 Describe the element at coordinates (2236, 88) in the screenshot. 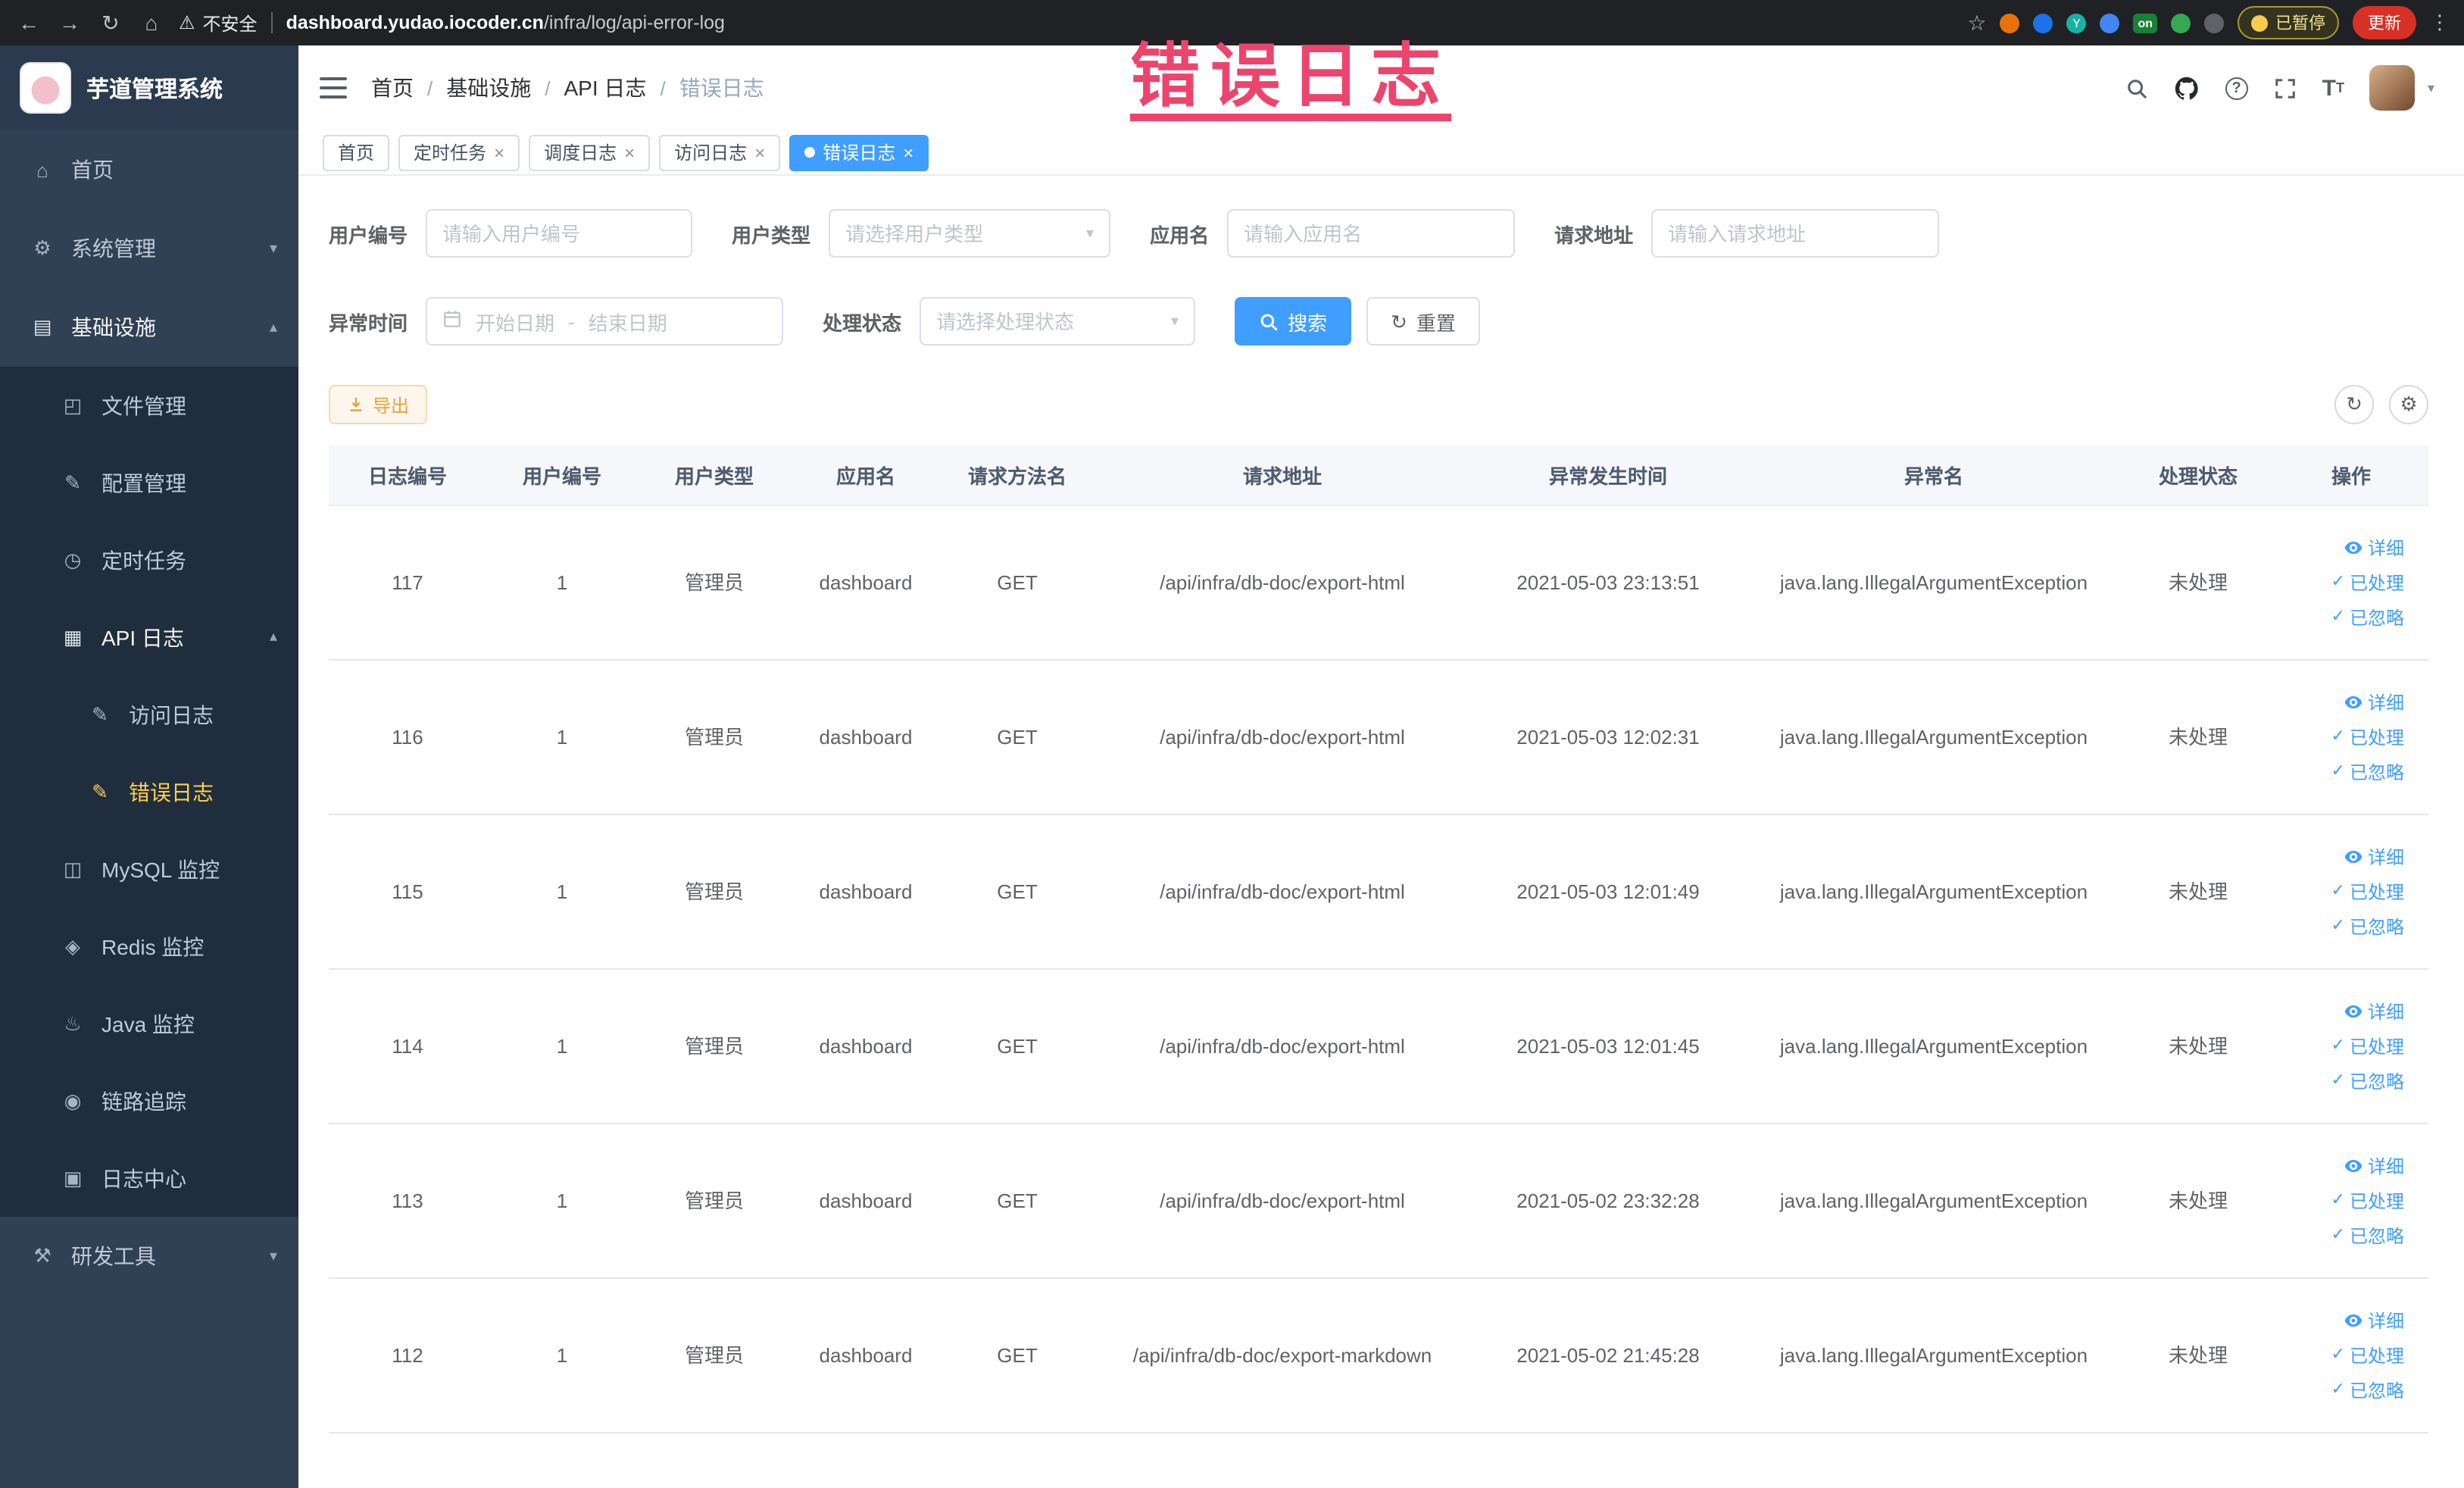

I see `help-icon: ?` at that location.